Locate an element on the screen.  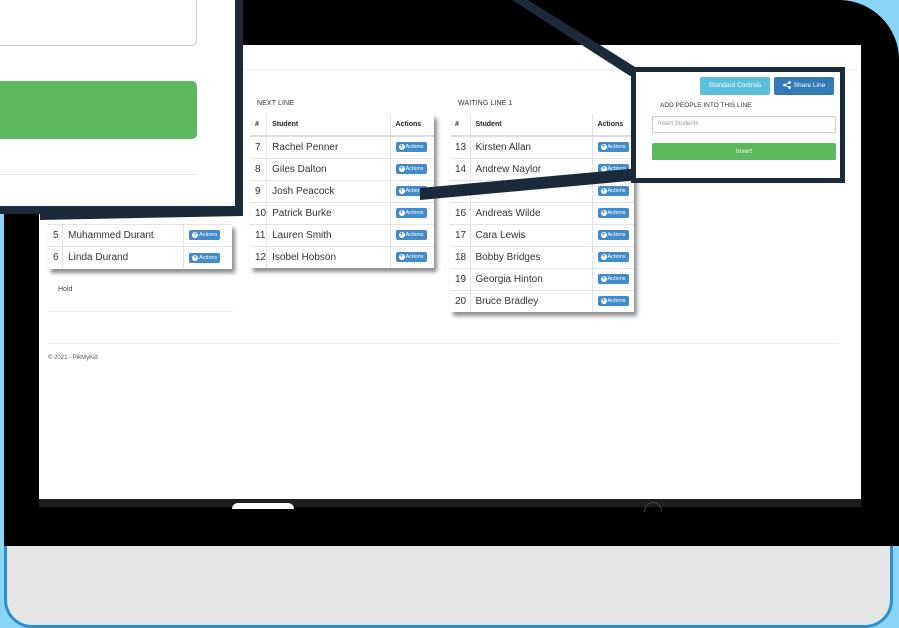
insert-students-input: Insert Students is located at coordinates (744, 124).